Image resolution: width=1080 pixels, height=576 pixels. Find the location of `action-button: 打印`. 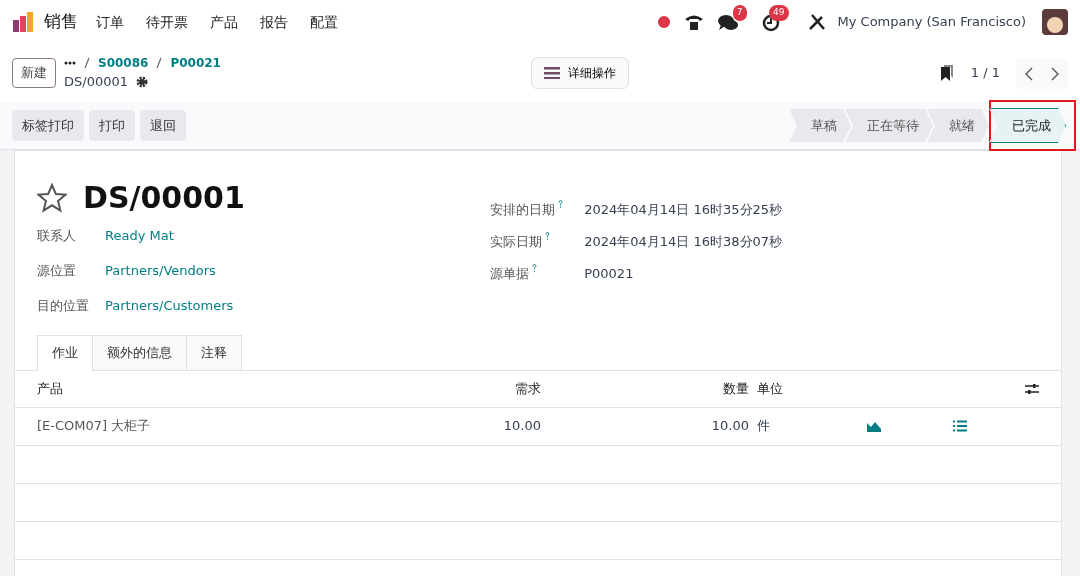

action-button: 打印 is located at coordinates (112, 125).